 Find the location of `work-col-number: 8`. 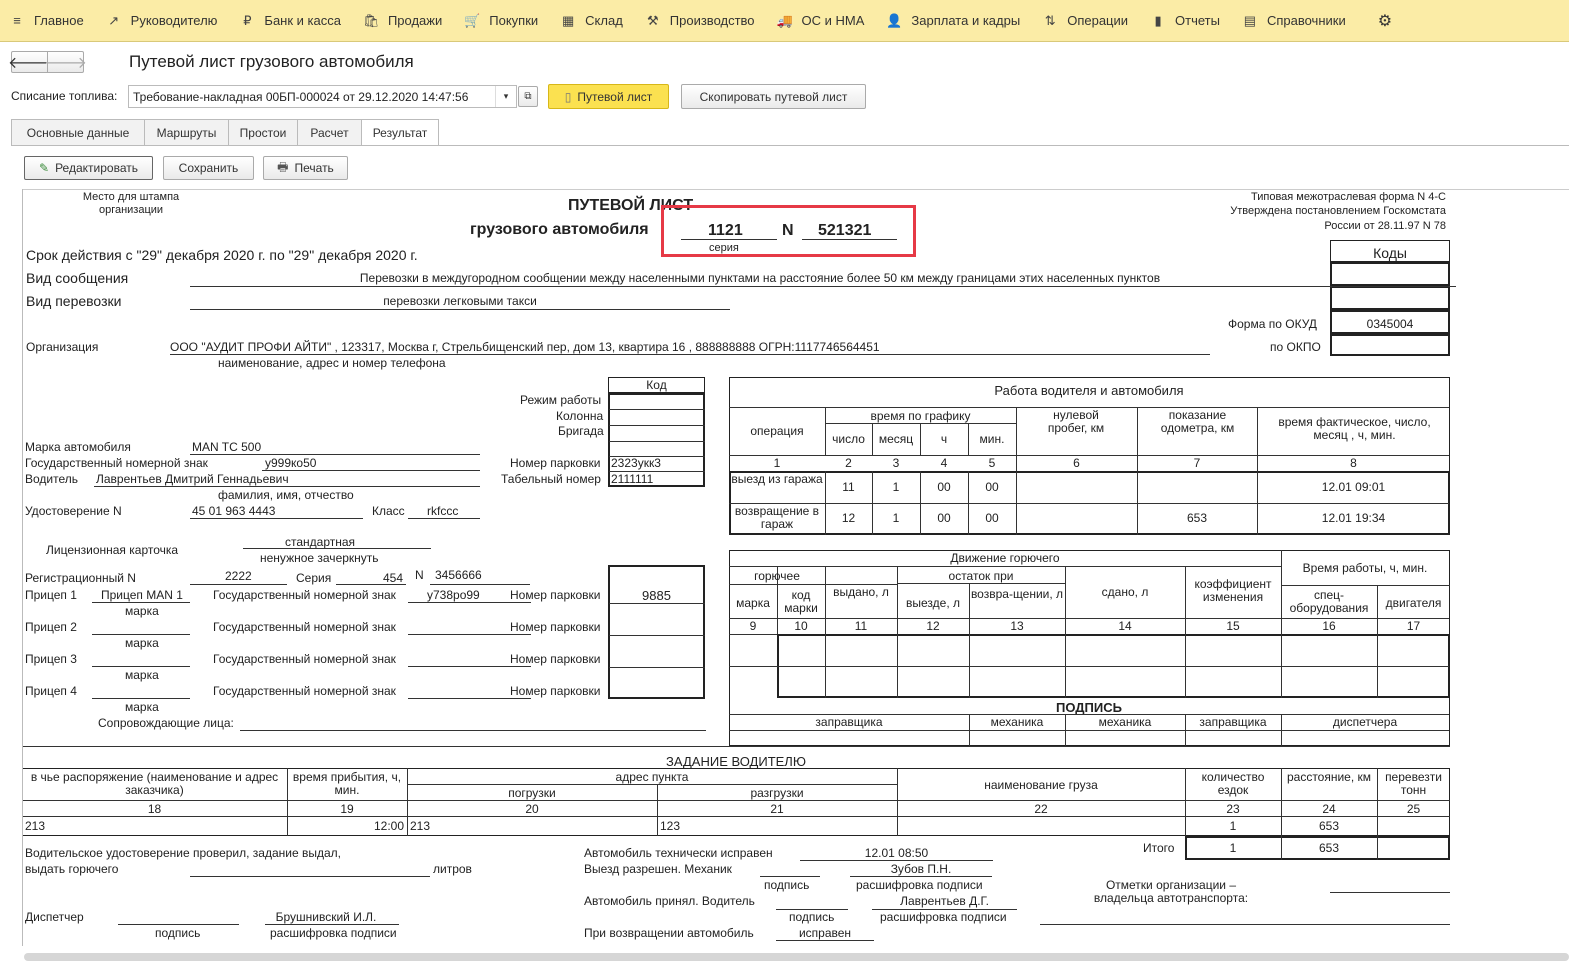

work-col-number: 8 is located at coordinates (1353, 463).